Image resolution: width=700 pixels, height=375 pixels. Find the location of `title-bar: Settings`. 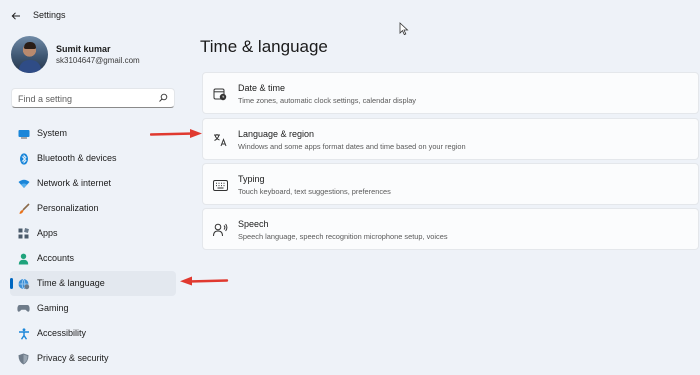

title-bar: Settings is located at coordinates (350, 15).